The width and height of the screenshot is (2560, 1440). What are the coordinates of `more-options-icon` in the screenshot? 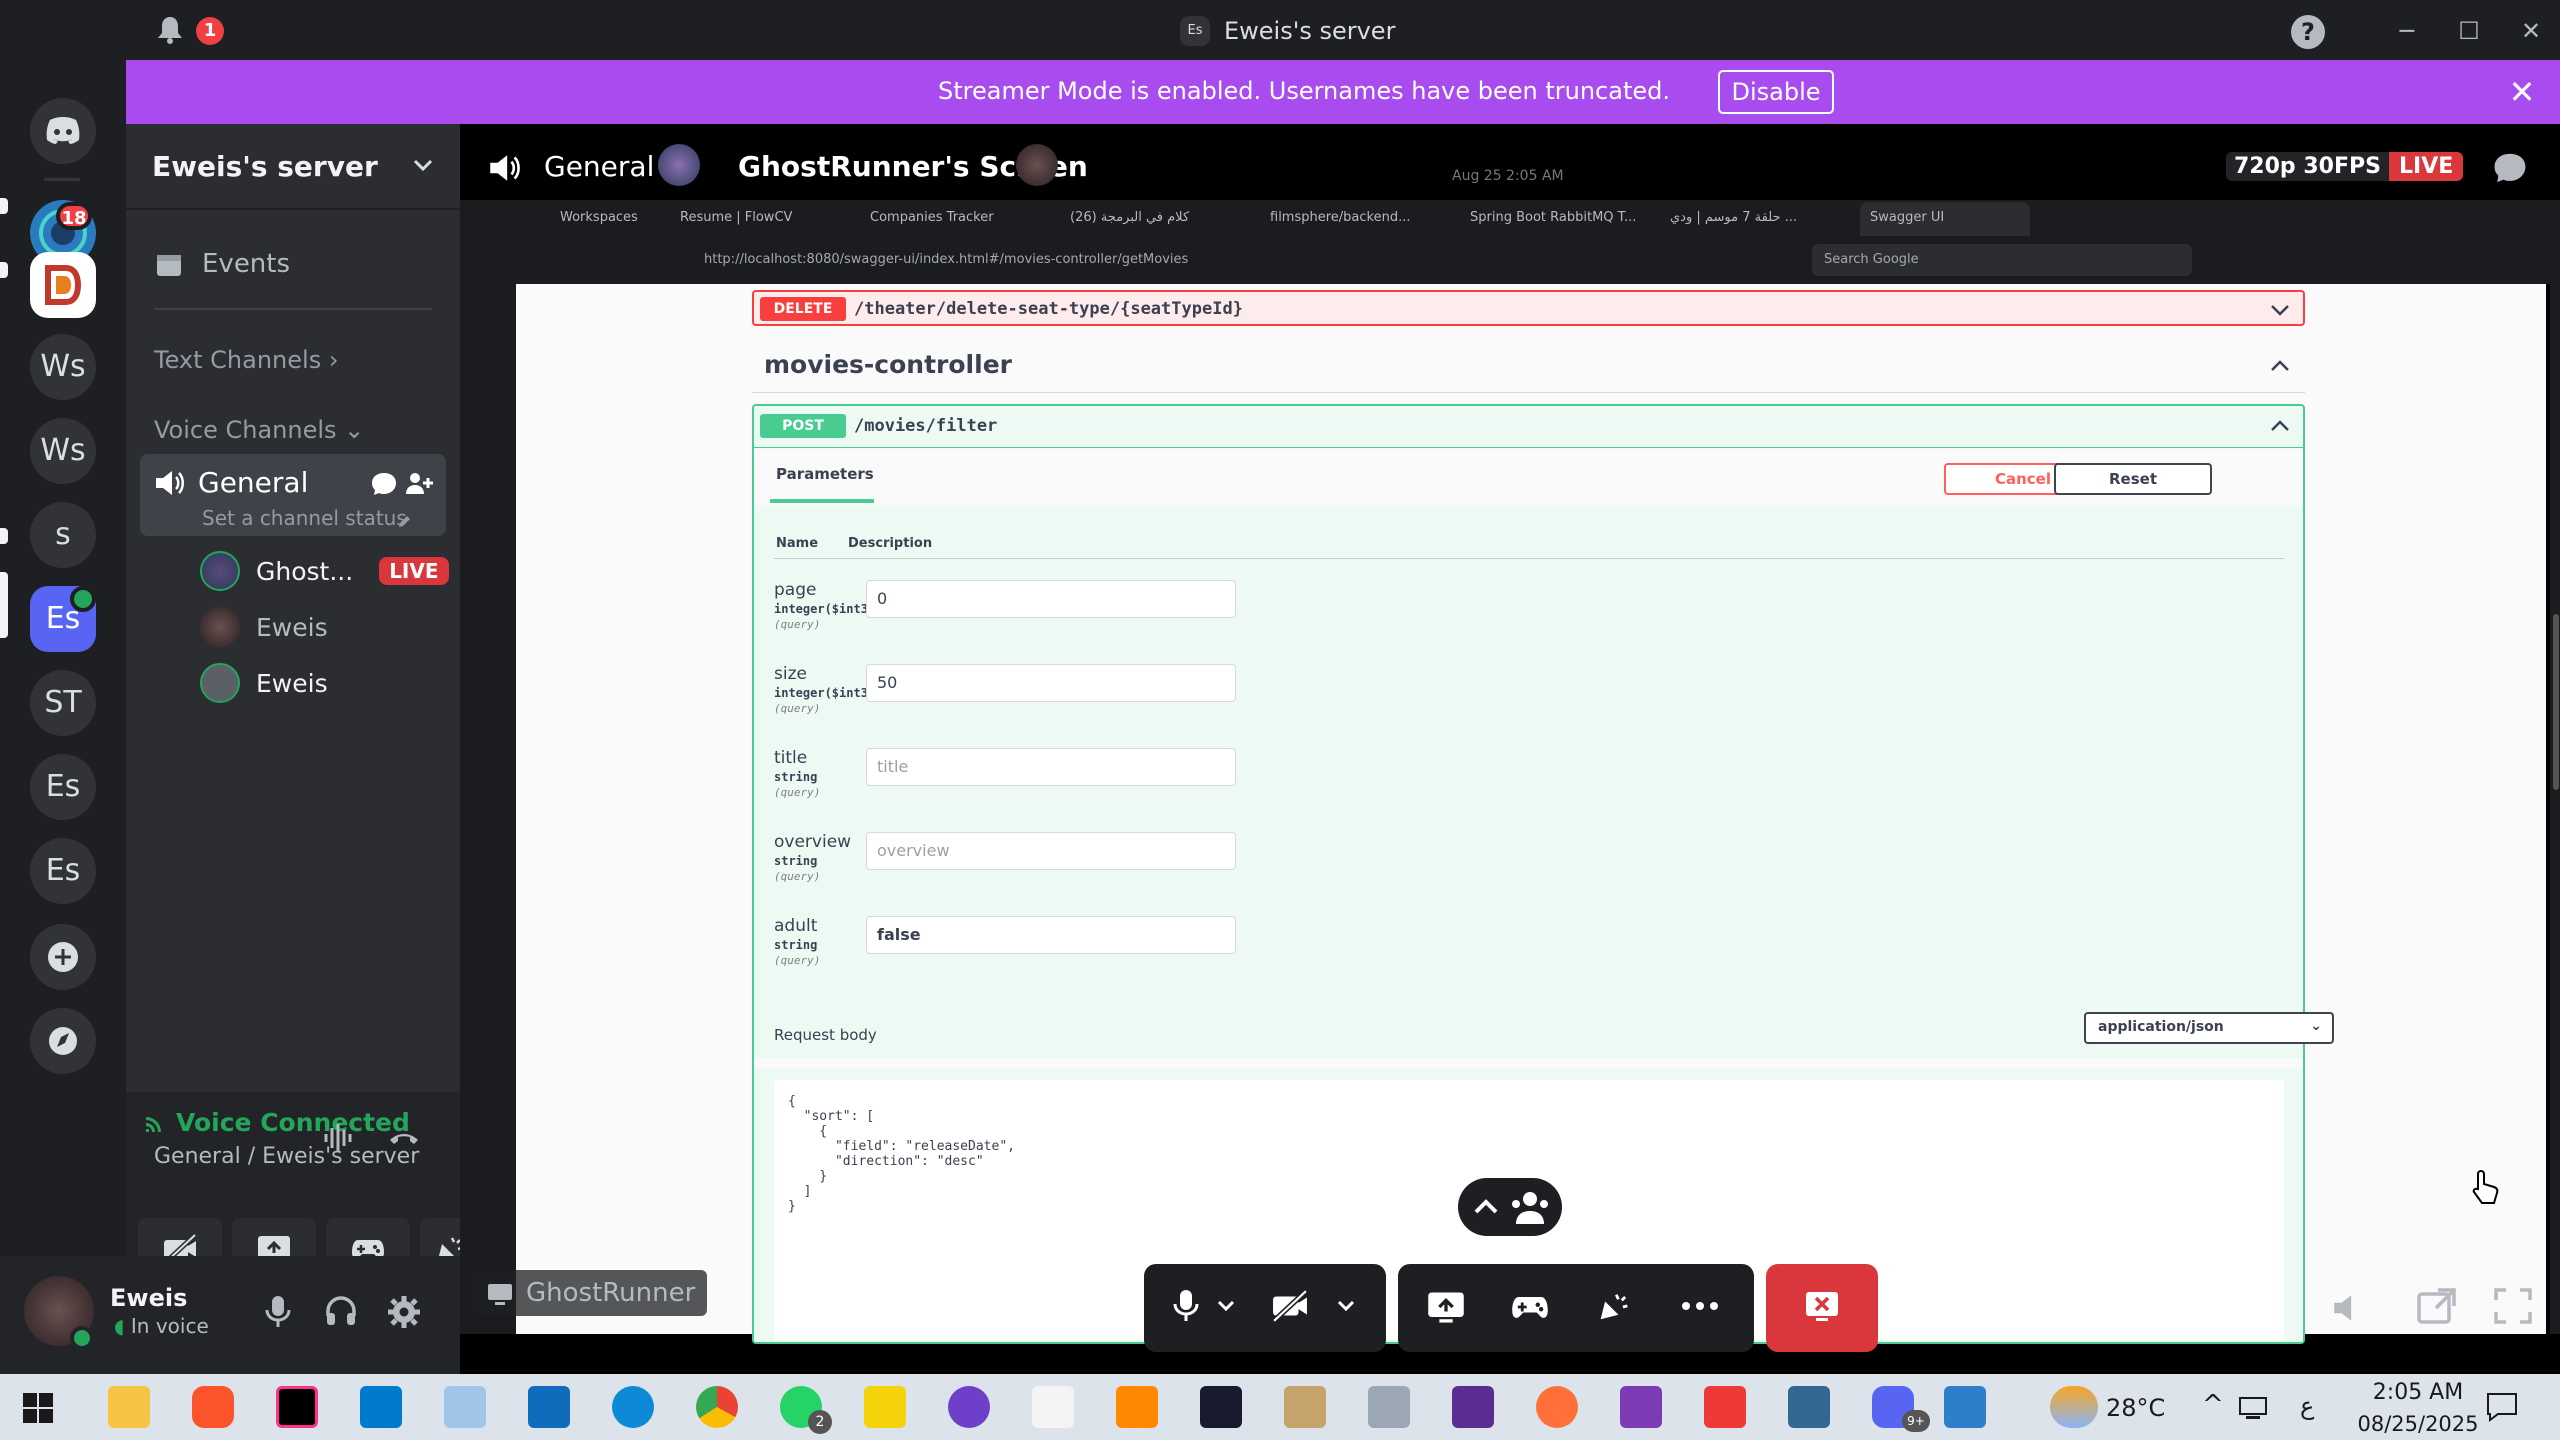 It's located at (1700, 1306).